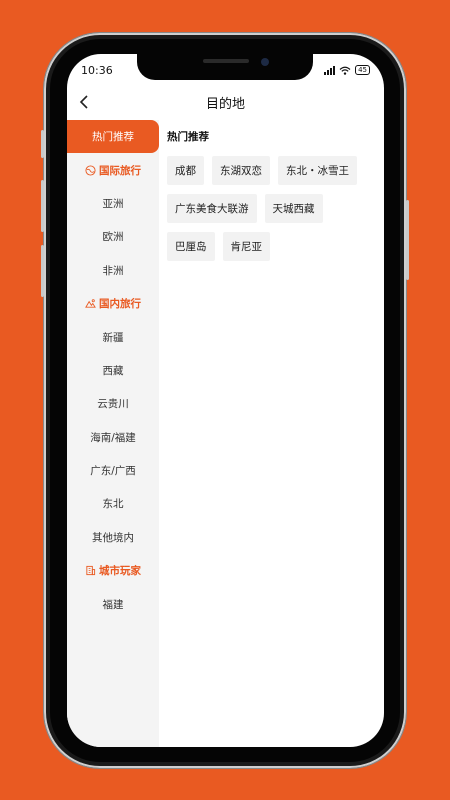 The width and height of the screenshot is (450, 800). What do you see at coordinates (362, 70) in the screenshot?
I see `battery-icon: 45` at bounding box center [362, 70].